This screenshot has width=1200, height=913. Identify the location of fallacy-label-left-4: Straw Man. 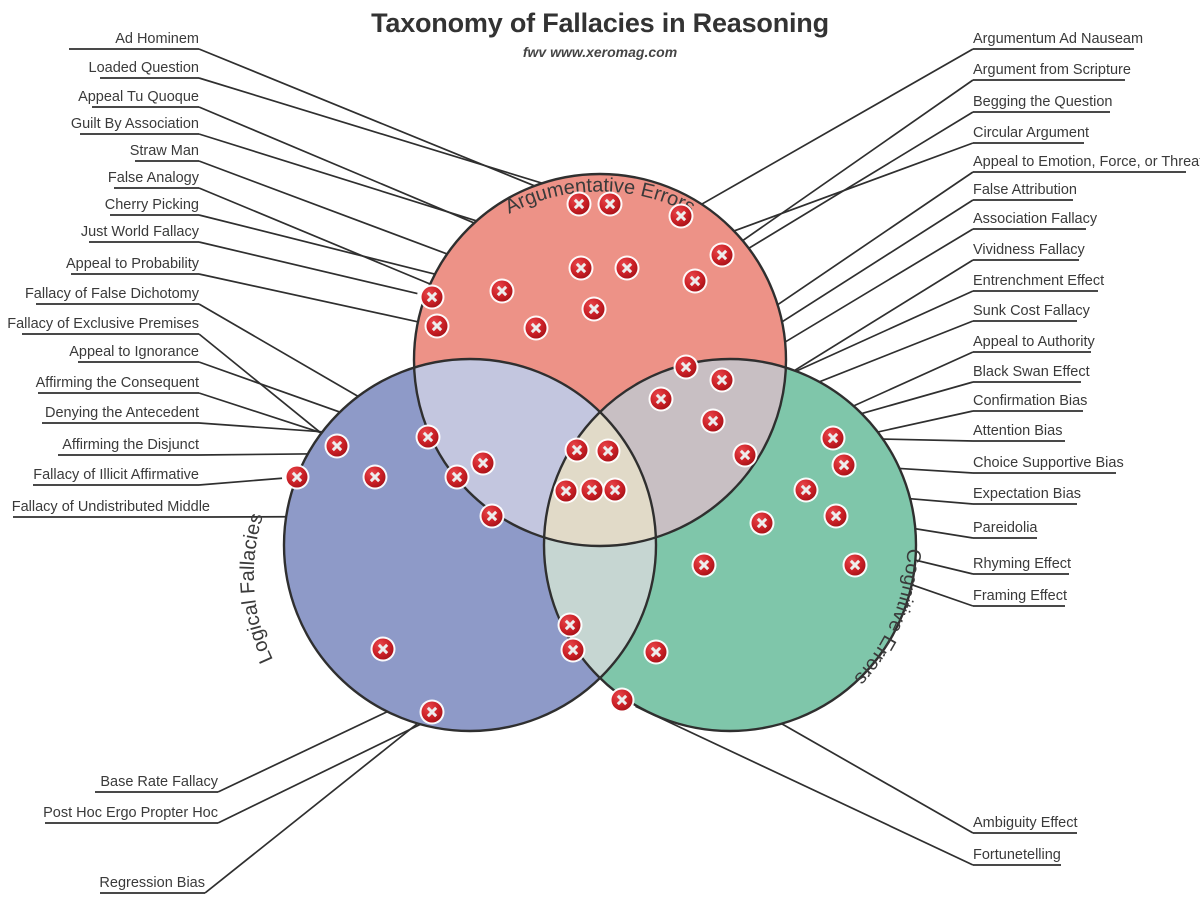
(164, 151).